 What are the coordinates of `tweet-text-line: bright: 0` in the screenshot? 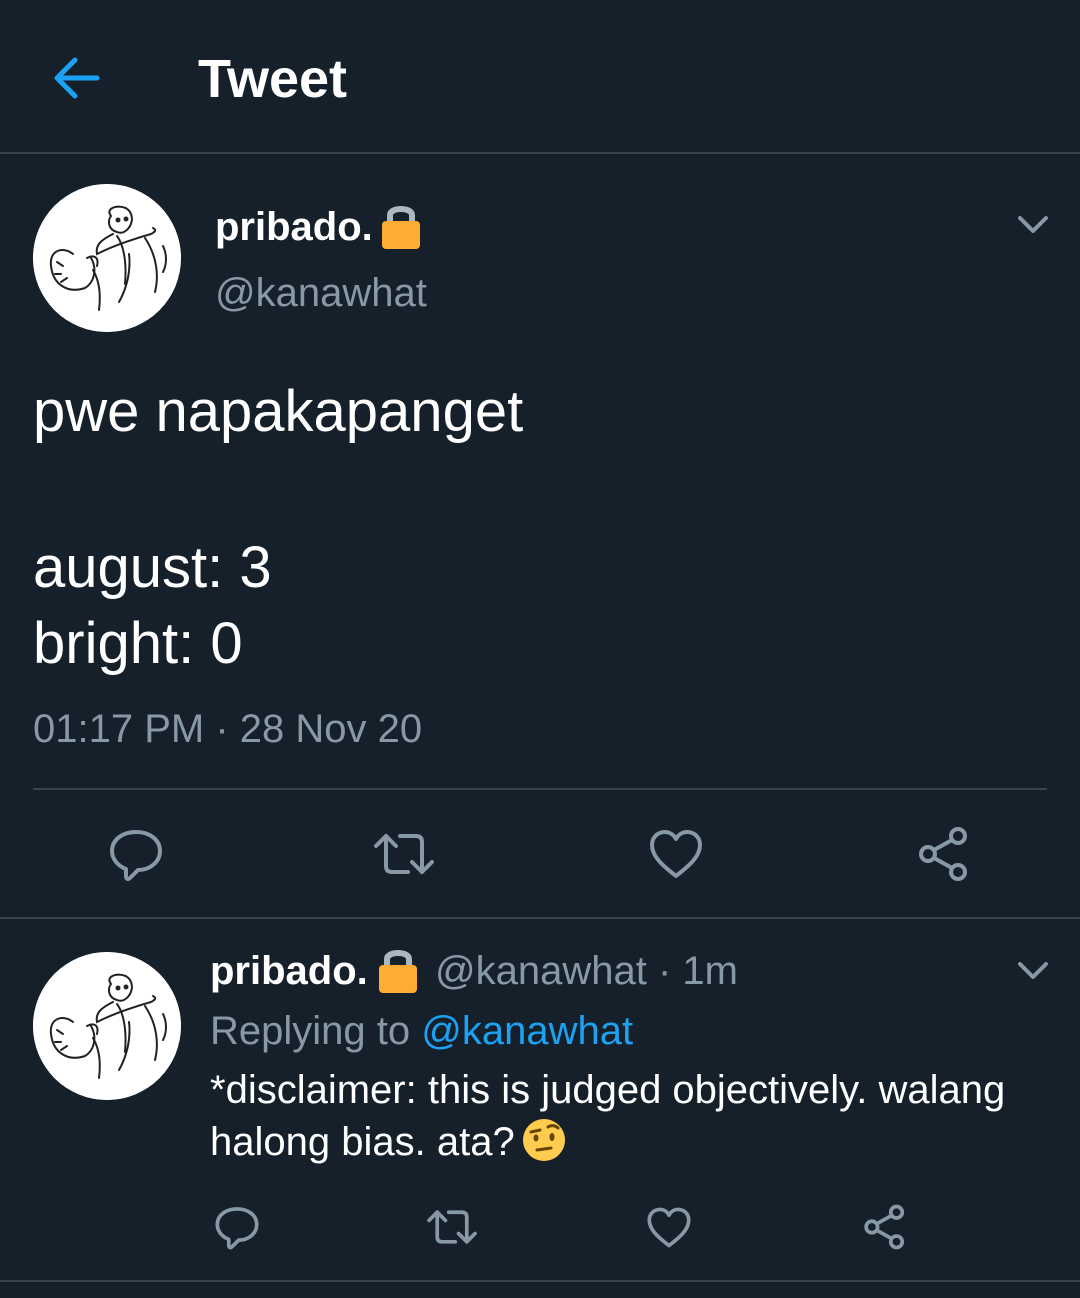 It's located at (138, 643).